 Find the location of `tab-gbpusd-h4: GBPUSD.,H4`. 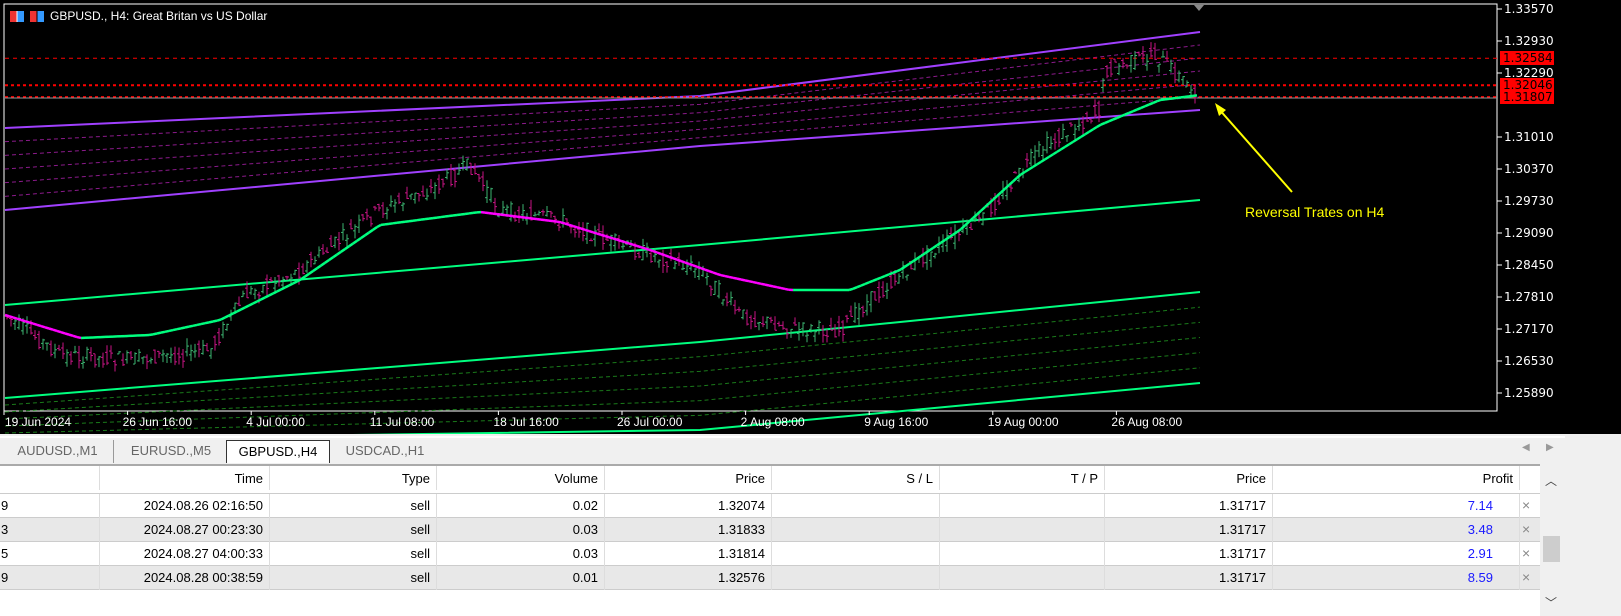

tab-gbpusd-h4: GBPUSD.,H4 is located at coordinates (278, 451).